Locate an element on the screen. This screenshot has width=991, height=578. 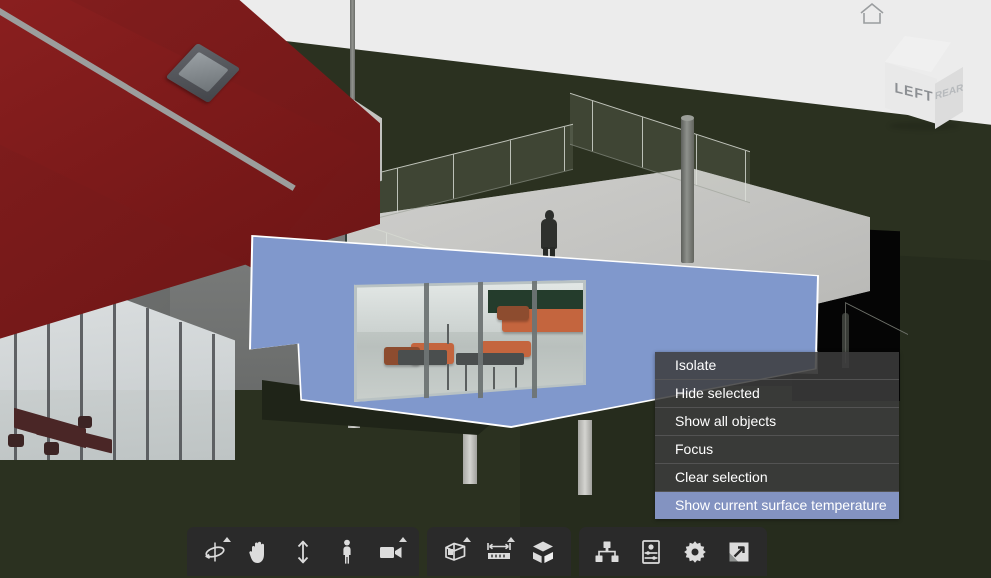
toolbar-button-first-person-walk is located at coordinates (347, 551).